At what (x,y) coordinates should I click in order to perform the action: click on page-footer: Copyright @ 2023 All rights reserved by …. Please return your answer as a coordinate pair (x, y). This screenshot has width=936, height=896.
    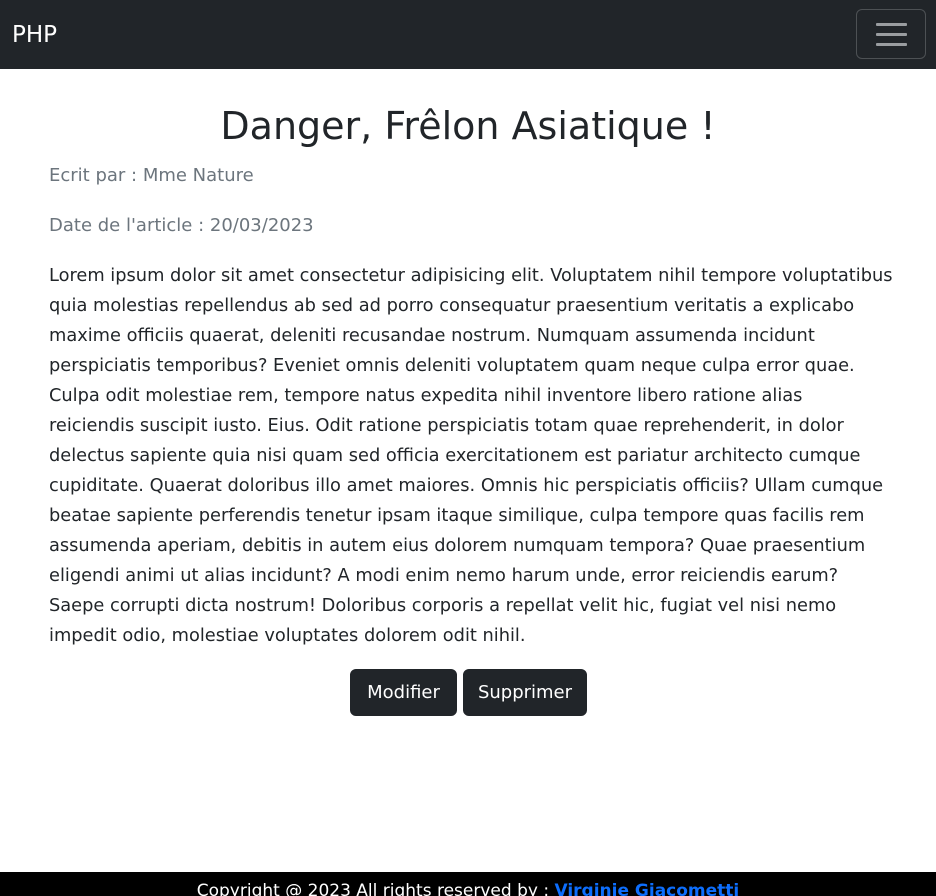
    Looking at the image, I should click on (468, 884).